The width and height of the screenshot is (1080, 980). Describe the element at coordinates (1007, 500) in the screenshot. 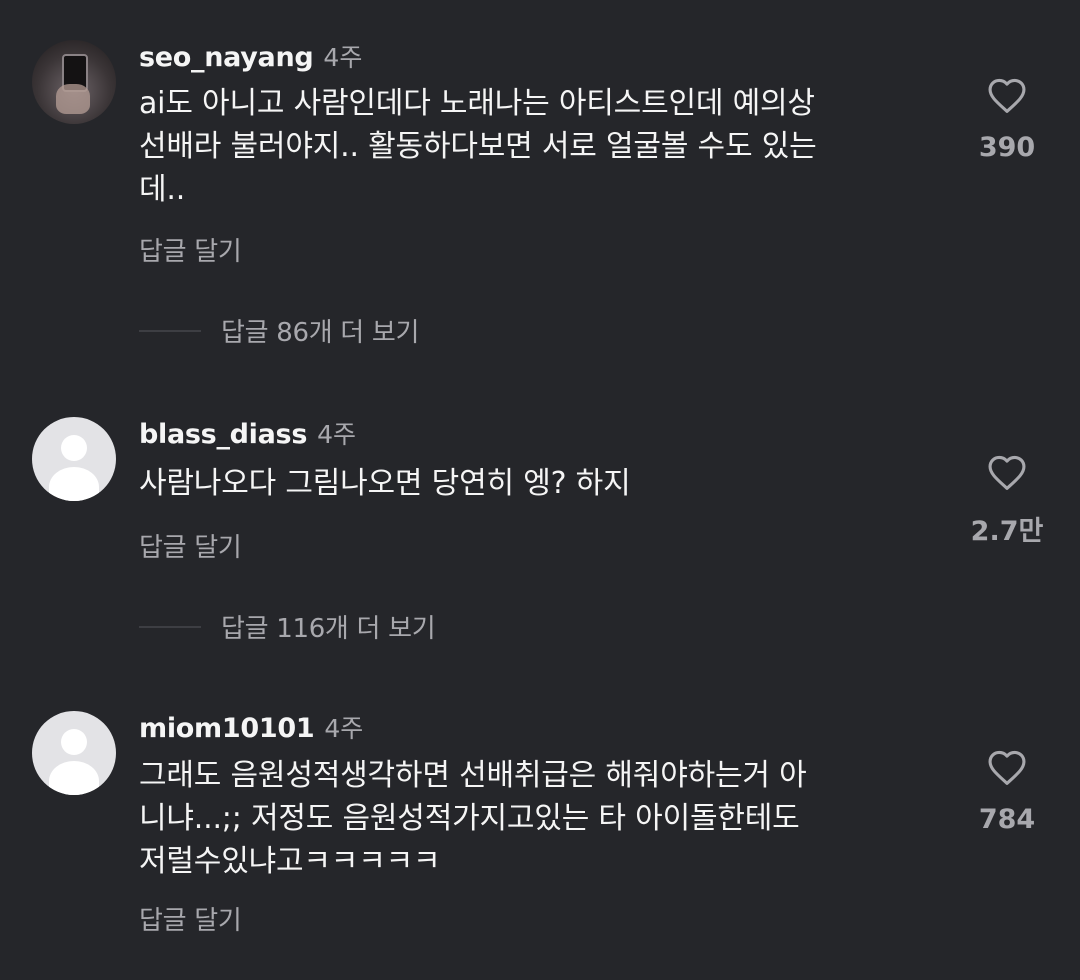

I see `like-button: 2.7만` at that location.